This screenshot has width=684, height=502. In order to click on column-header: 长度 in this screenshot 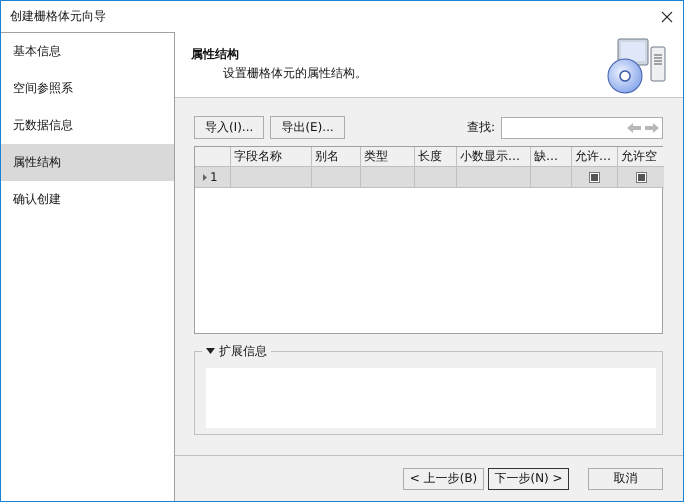, I will do `click(436, 157)`.